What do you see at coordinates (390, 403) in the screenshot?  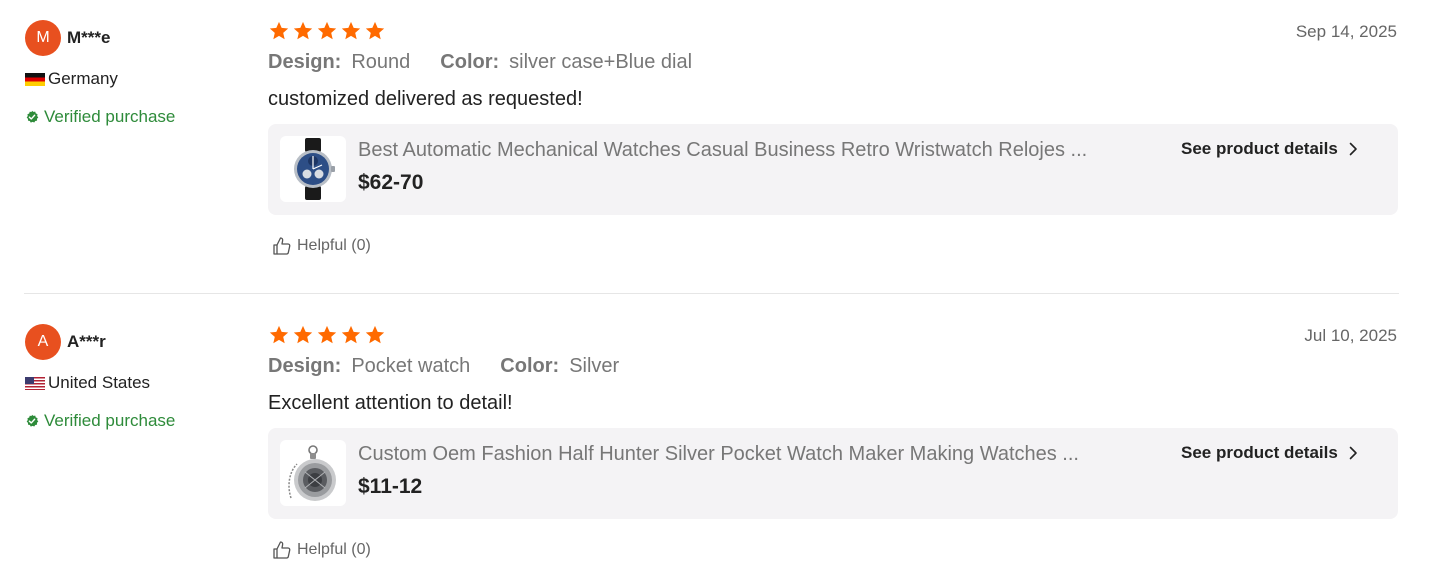 I see `review-comment: Excellent attention to detail!` at bounding box center [390, 403].